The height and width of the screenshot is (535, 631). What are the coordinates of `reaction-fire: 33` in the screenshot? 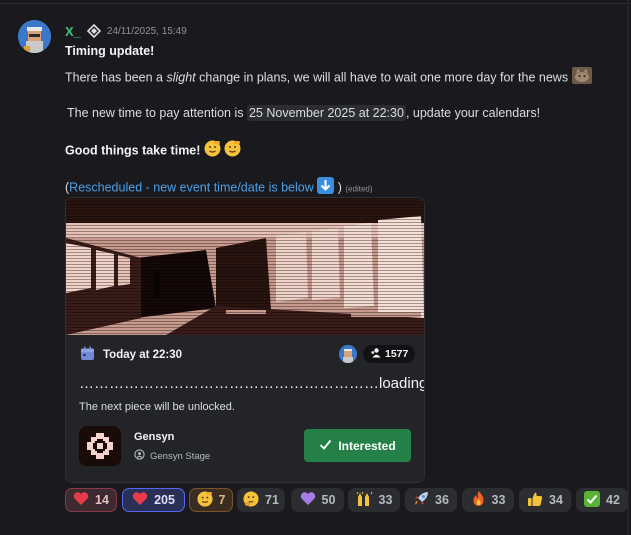 It's located at (488, 500).